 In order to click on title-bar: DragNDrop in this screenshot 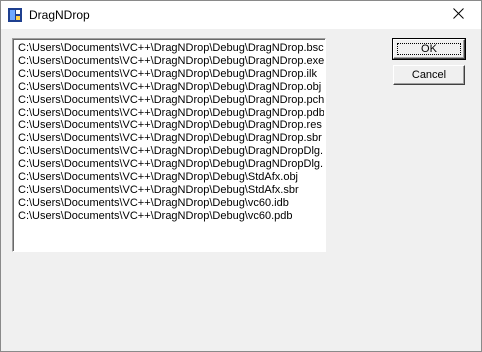, I will do `click(241, 15)`.